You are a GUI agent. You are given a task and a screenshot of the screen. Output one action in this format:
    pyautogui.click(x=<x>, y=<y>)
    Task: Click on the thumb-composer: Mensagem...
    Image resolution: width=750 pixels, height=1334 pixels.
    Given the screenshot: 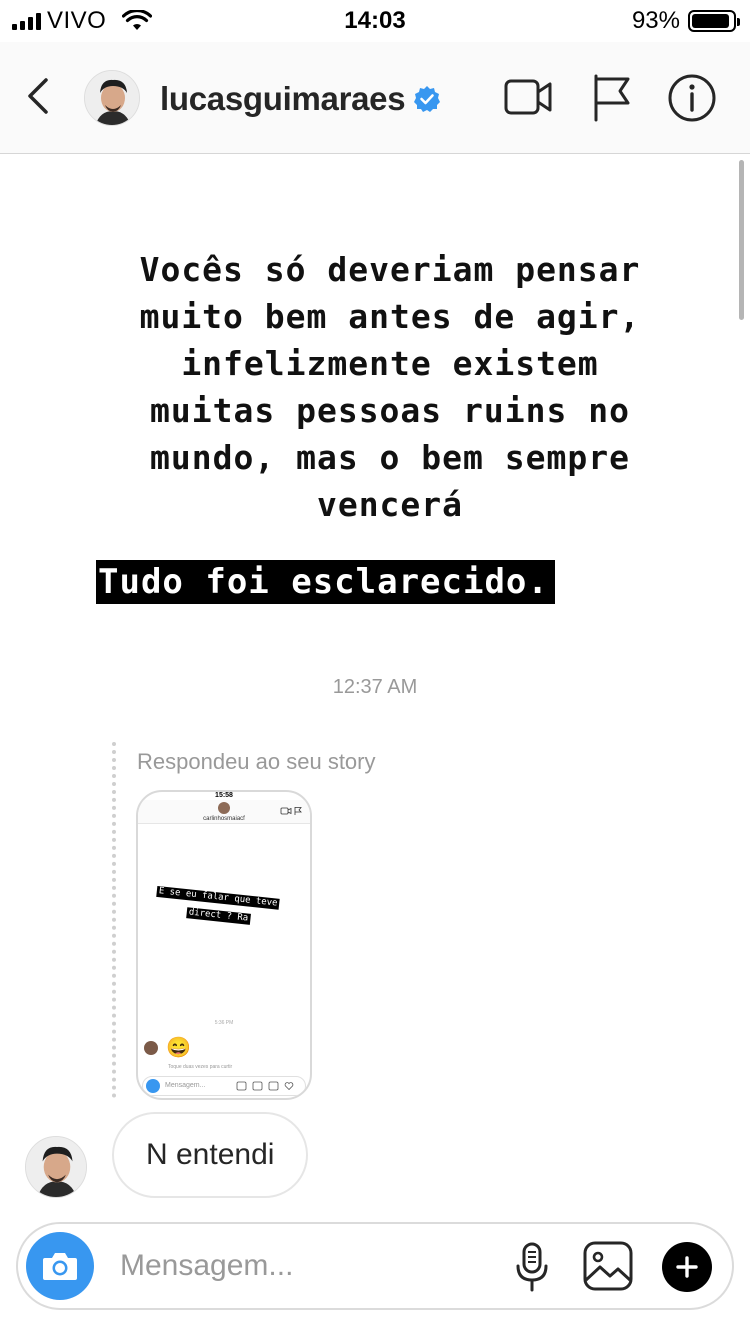 What is the action you would take?
    pyautogui.click(x=224, y=1086)
    